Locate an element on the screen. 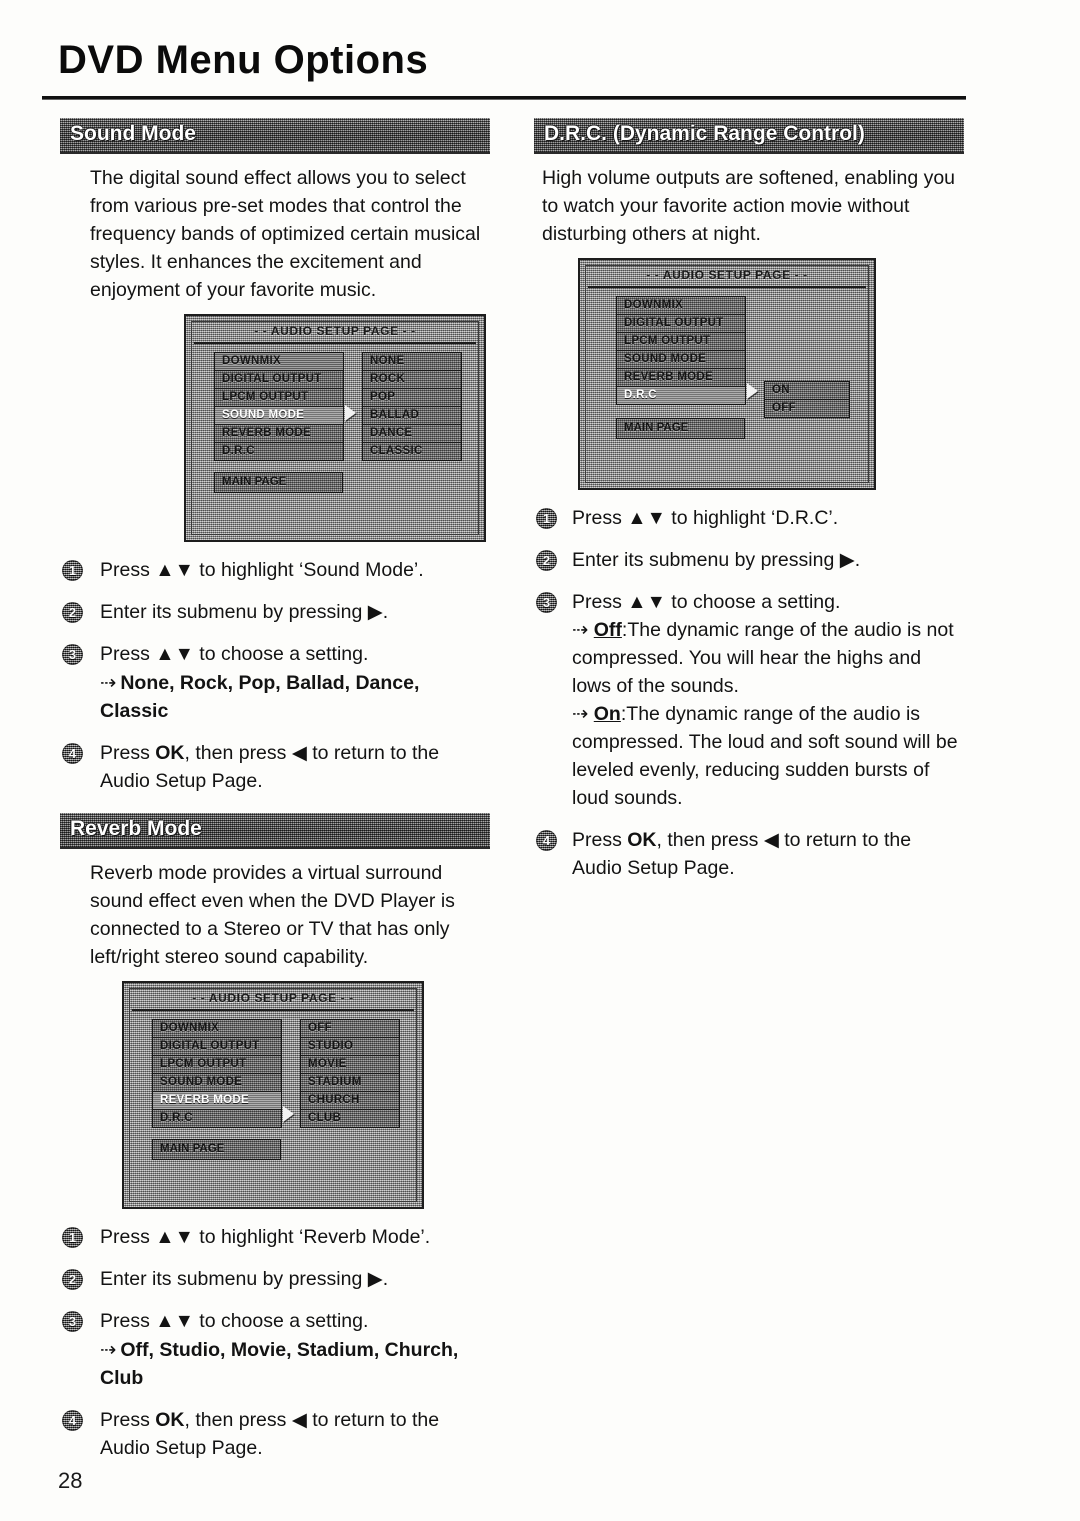 The height and width of the screenshot is (1521, 1080). section-header-label: Reverb Mode is located at coordinates (136, 828).